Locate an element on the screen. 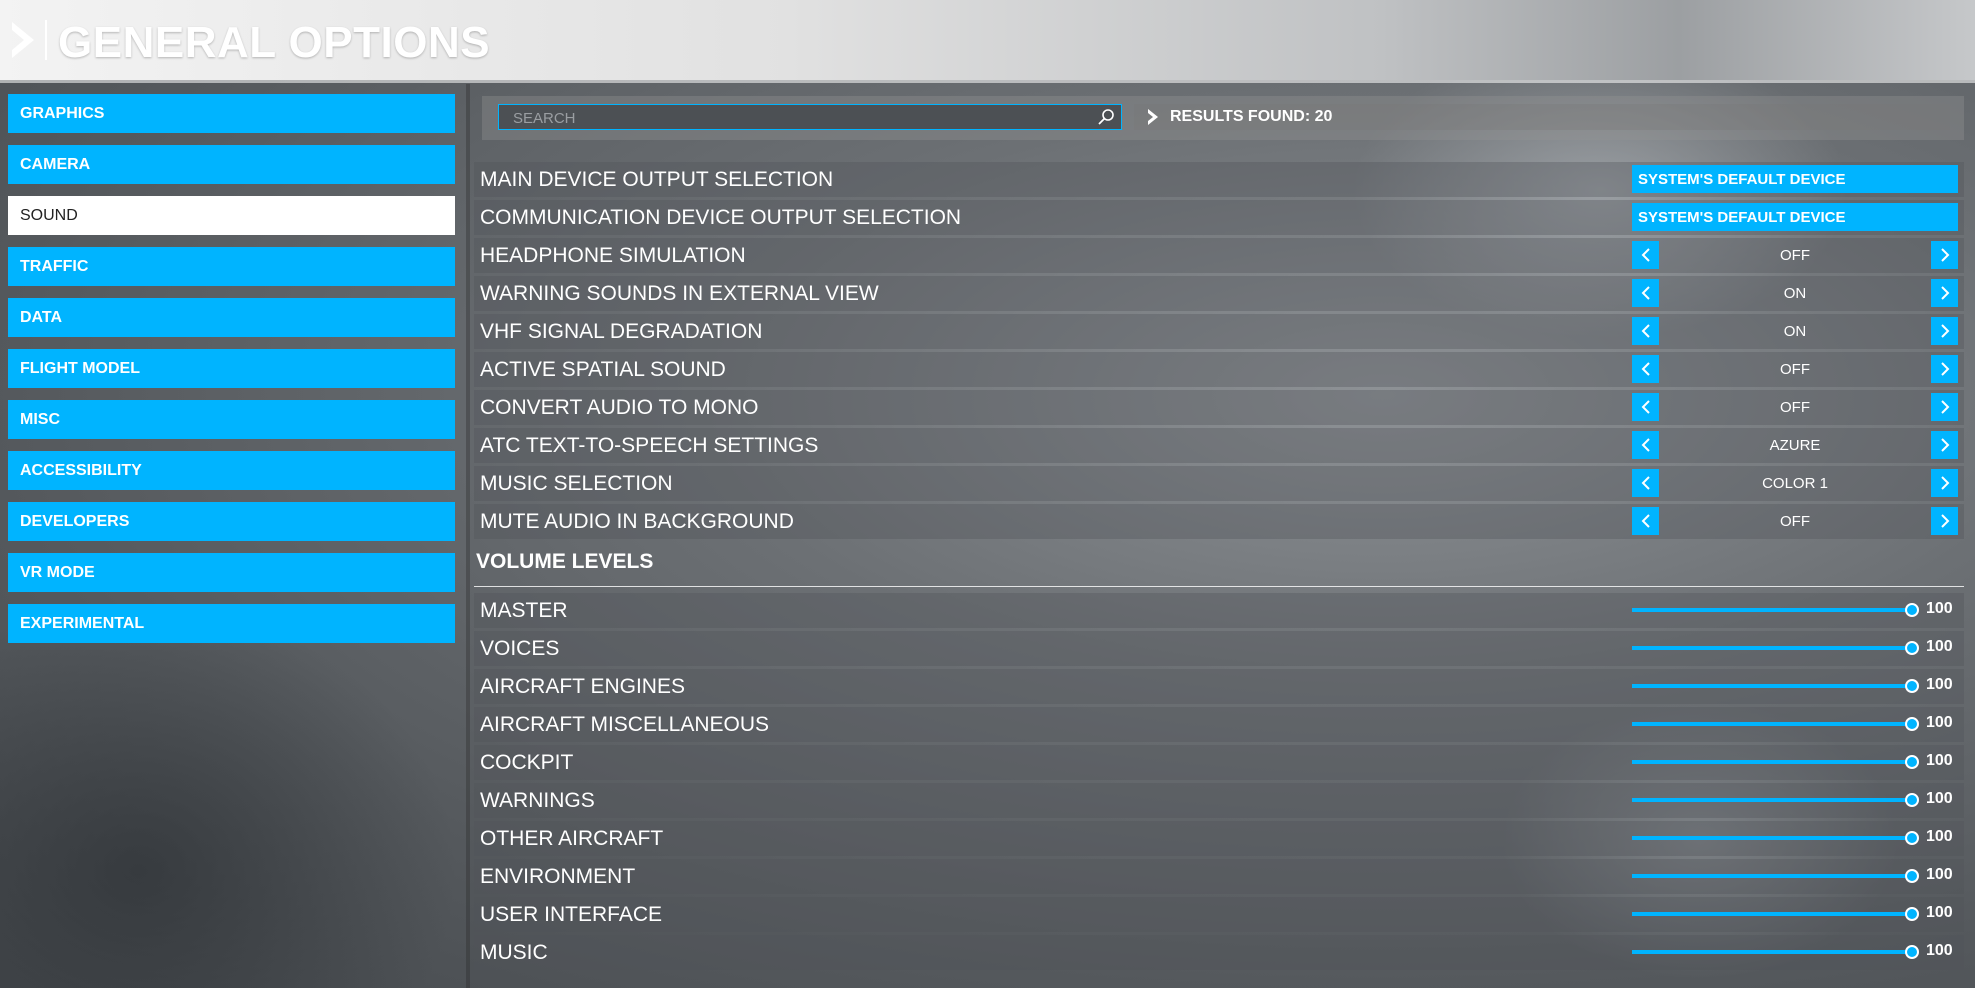 The height and width of the screenshot is (988, 1975). sidebar-item-vr-mode: VR MODE is located at coordinates (231, 572).